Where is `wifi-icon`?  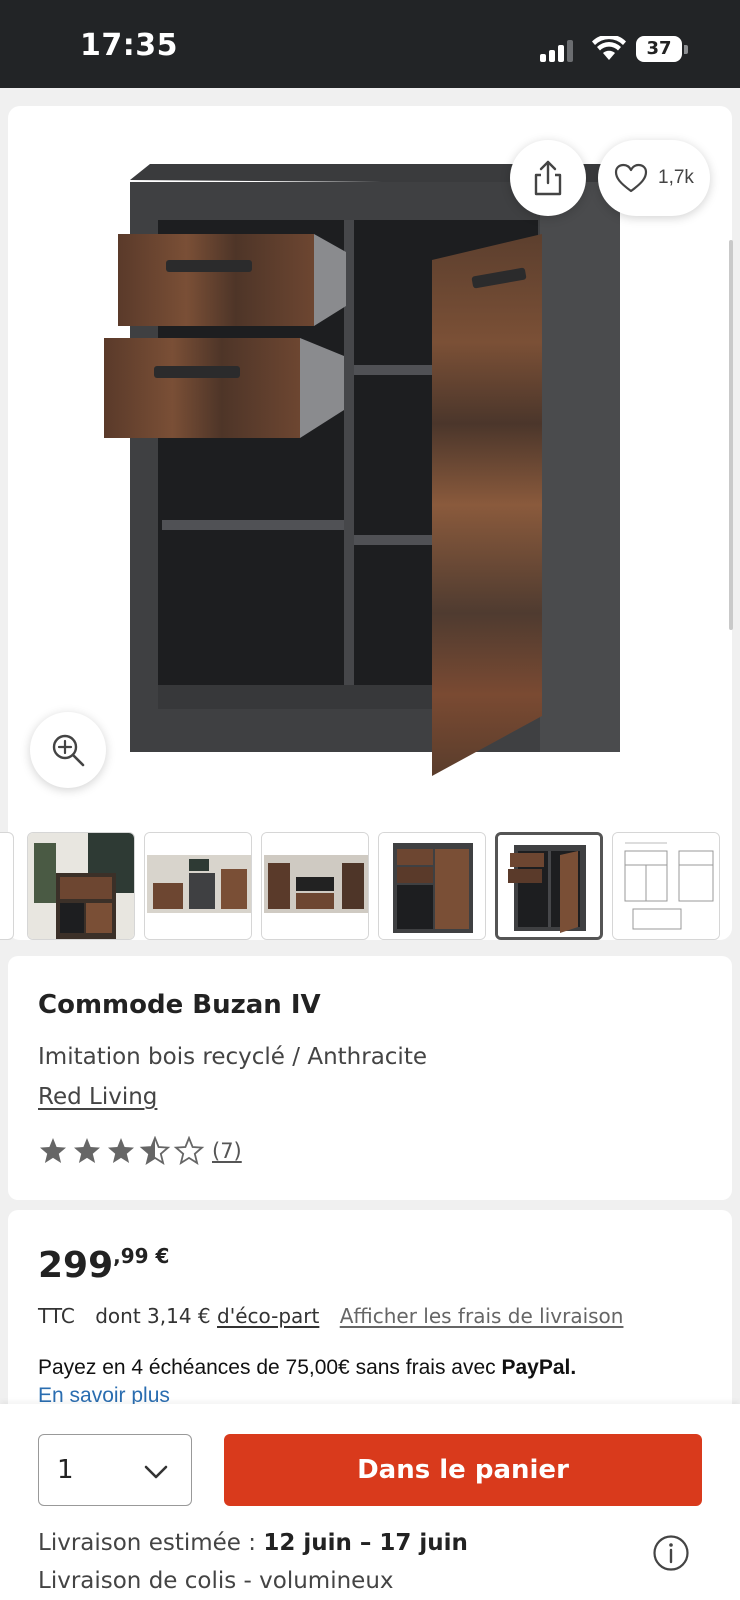
wifi-icon is located at coordinates (609, 48).